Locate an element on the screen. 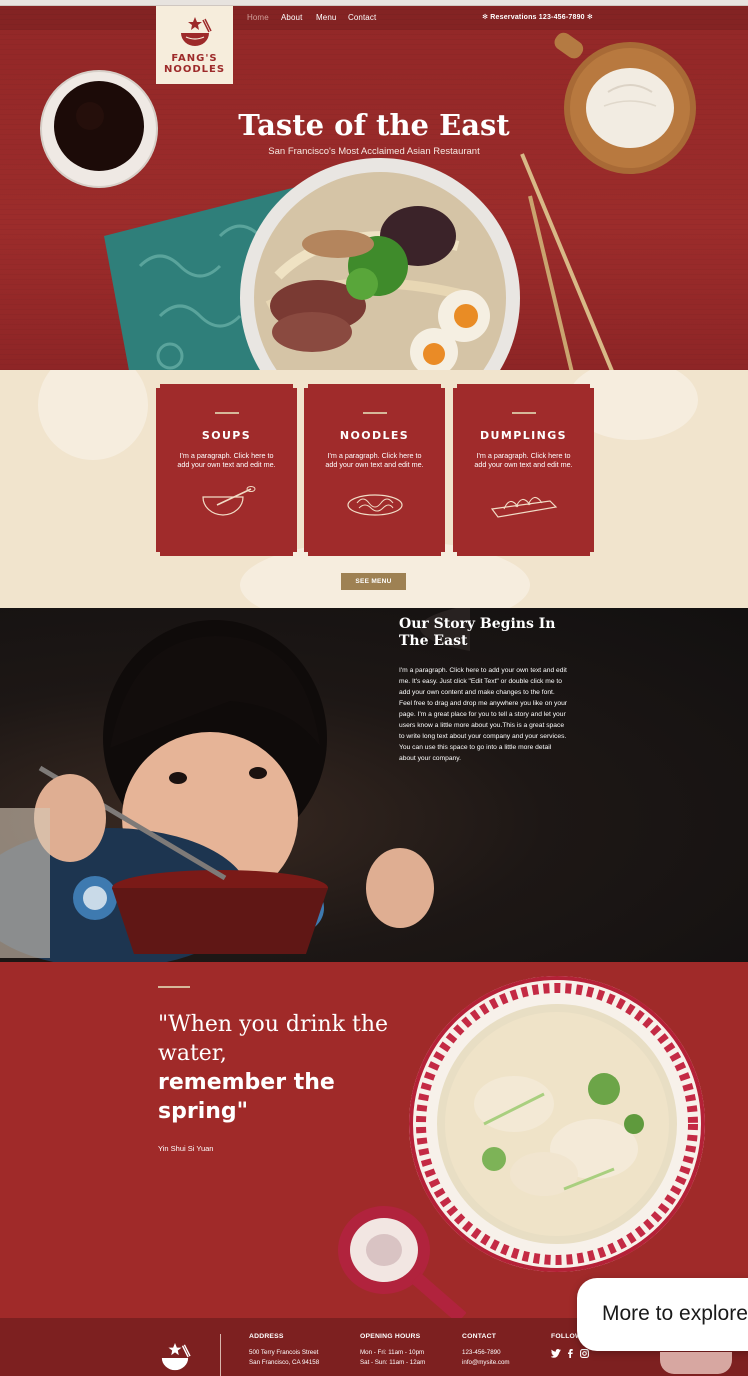  nav-contact: Contact is located at coordinates (362, 17).